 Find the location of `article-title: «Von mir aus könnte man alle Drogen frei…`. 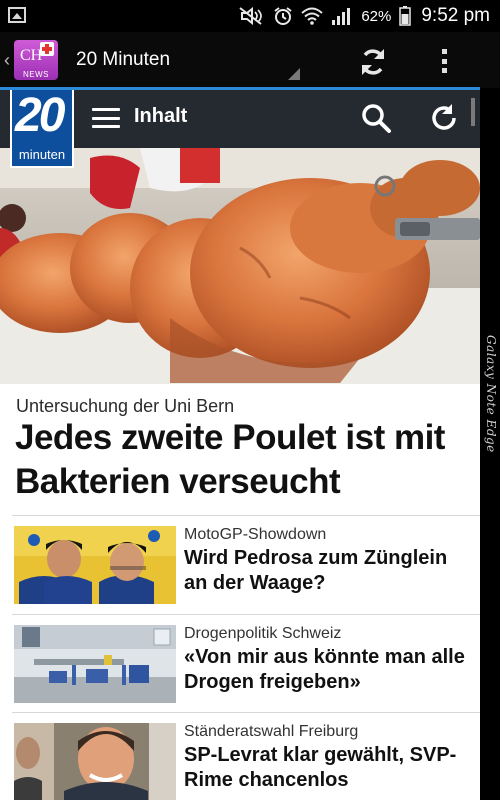

article-title: «Von mir aus könnte man alle Drogen frei… is located at coordinates (329, 670).